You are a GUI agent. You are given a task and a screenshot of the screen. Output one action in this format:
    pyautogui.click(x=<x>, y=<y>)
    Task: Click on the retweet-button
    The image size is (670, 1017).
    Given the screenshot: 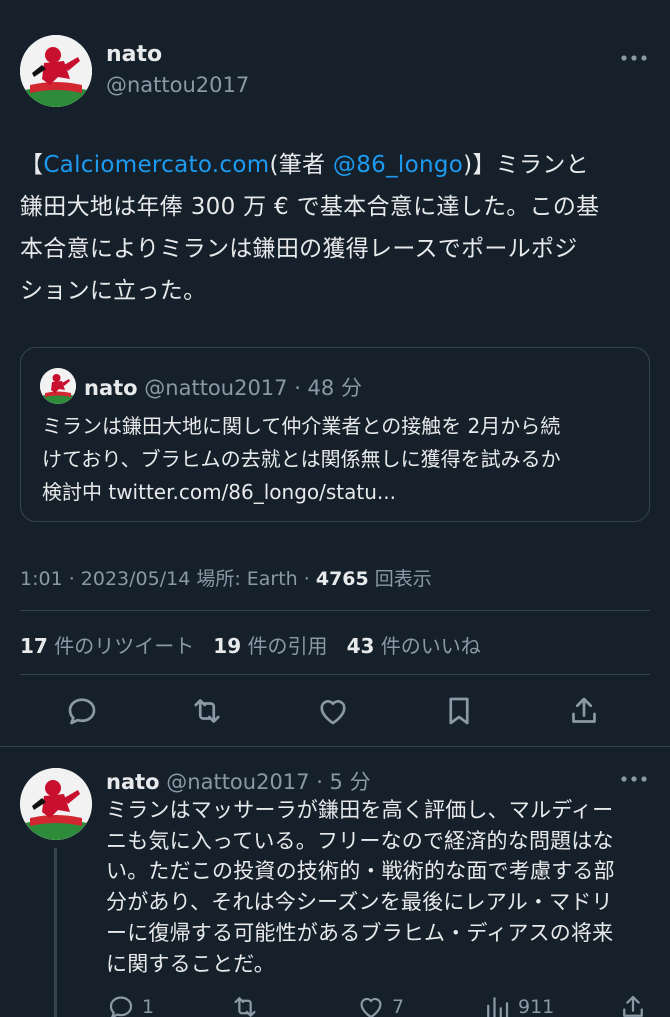 What is the action you would take?
    pyautogui.click(x=207, y=711)
    